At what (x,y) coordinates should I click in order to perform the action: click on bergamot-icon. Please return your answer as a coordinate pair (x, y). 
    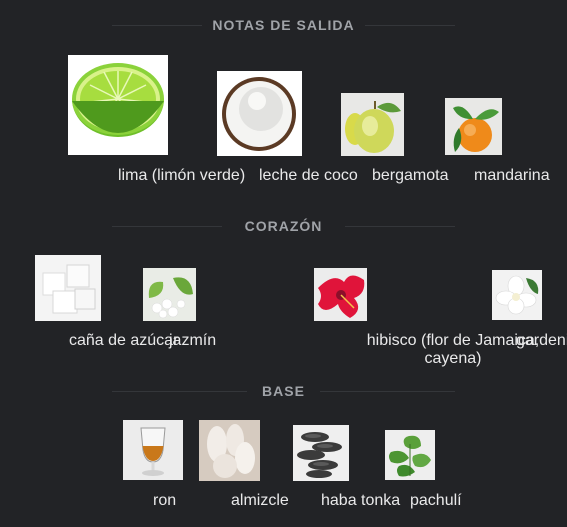
    Looking at the image, I should click on (372, 124).